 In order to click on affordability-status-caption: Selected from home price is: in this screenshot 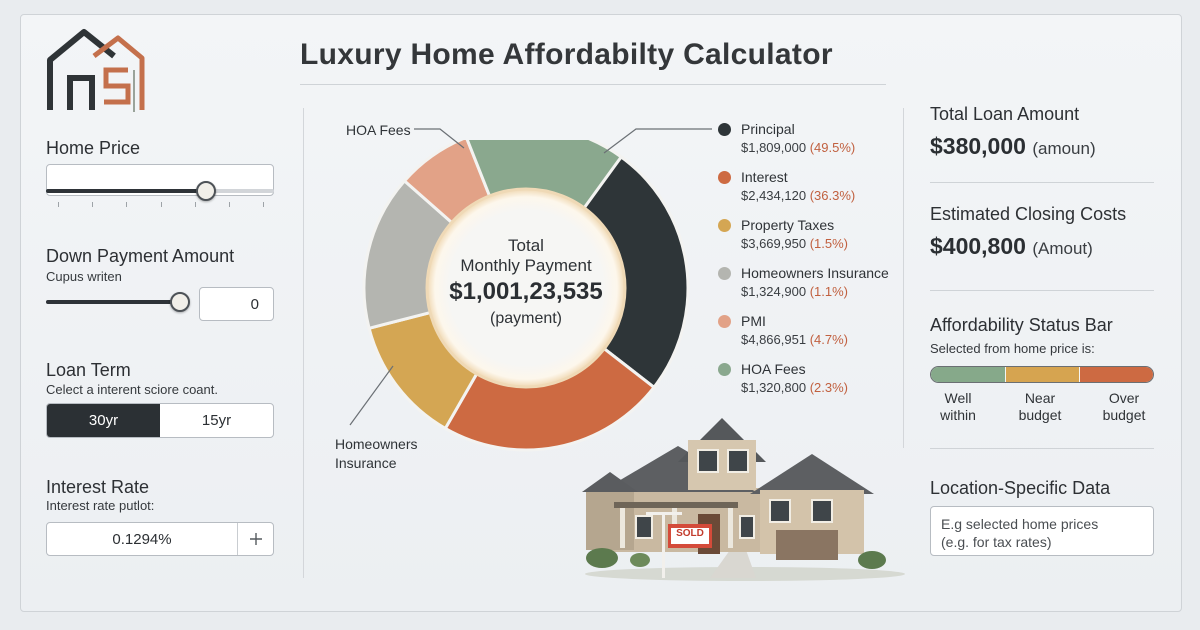, I will do `click(1012, 348)`.